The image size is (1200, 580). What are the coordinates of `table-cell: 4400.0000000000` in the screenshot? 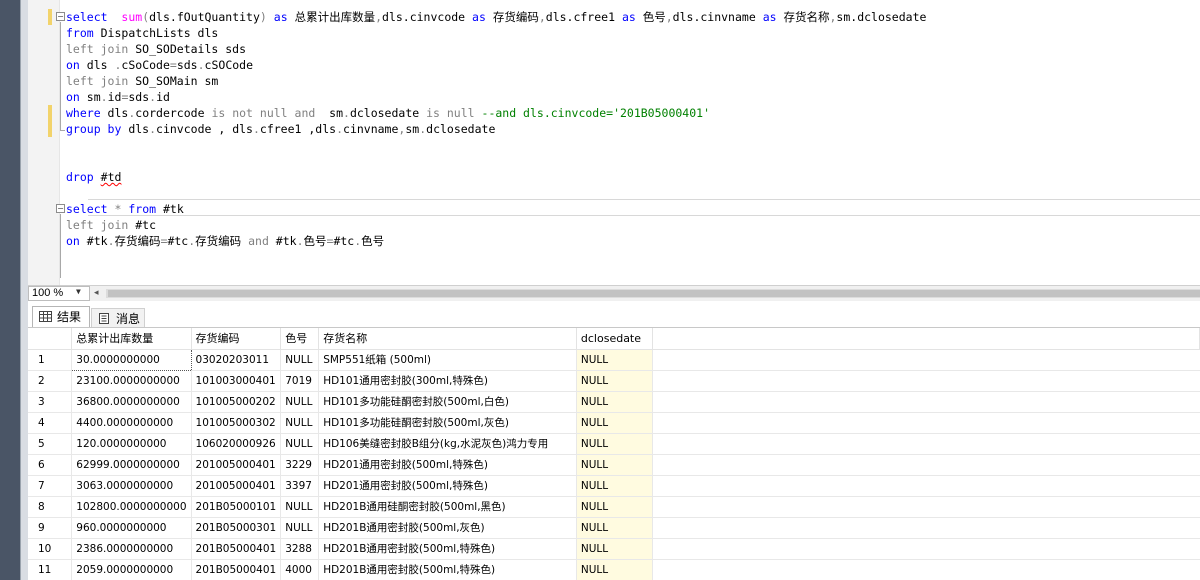 It's located at (131, 423).